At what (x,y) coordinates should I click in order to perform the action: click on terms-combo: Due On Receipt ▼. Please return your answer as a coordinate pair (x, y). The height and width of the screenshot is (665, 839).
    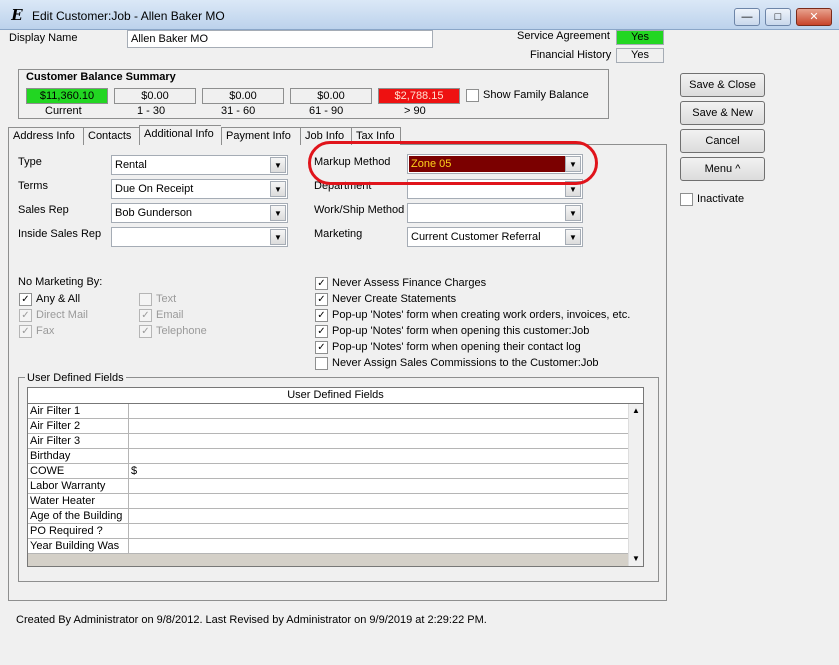
    Looking at the image, I should click on (199, 189).